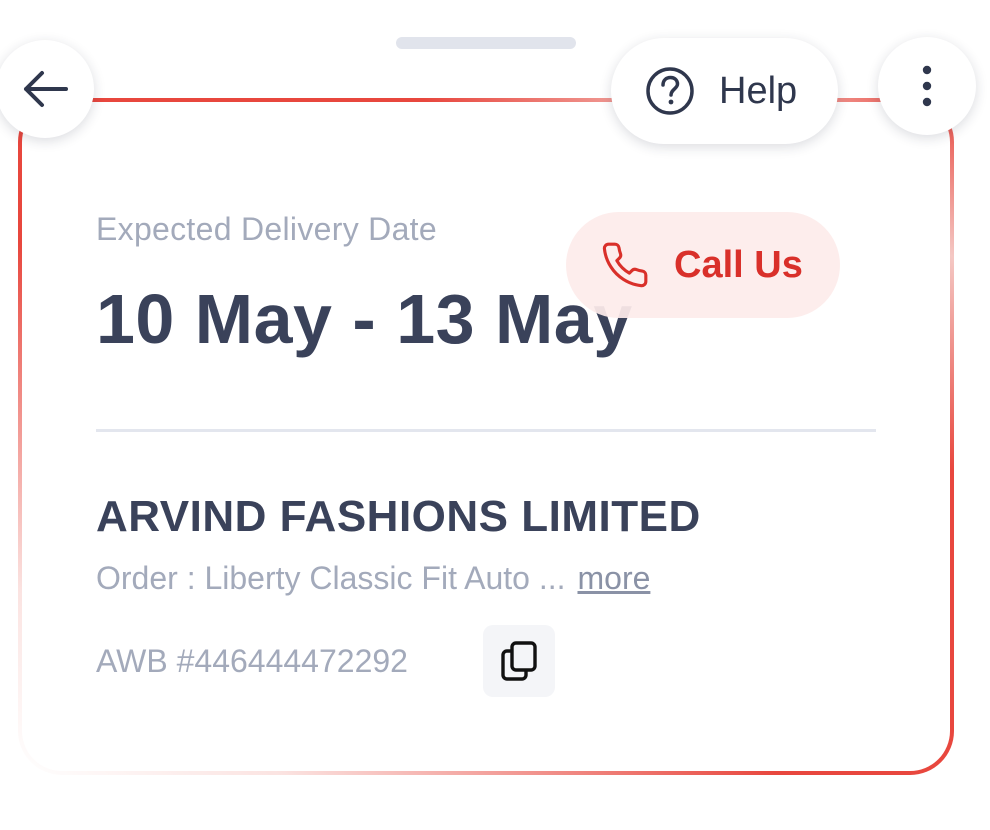  Describe the element at coordinates (625, 265) in the screenshot. I see `phone-icon` at that location.